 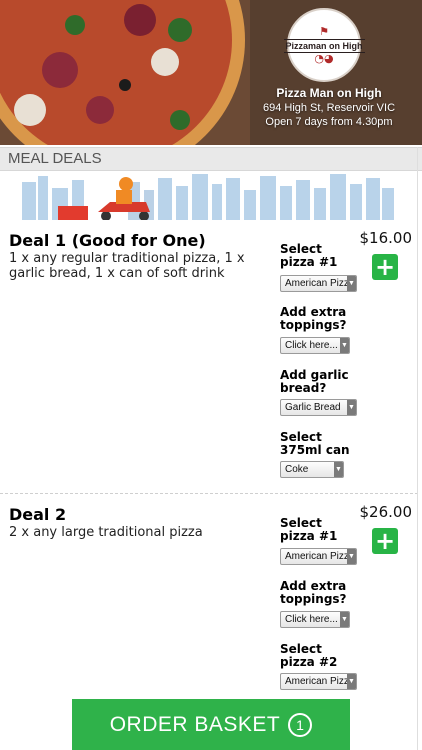 I want to click on deal-price: $26.00, so click(x=386, y=512).